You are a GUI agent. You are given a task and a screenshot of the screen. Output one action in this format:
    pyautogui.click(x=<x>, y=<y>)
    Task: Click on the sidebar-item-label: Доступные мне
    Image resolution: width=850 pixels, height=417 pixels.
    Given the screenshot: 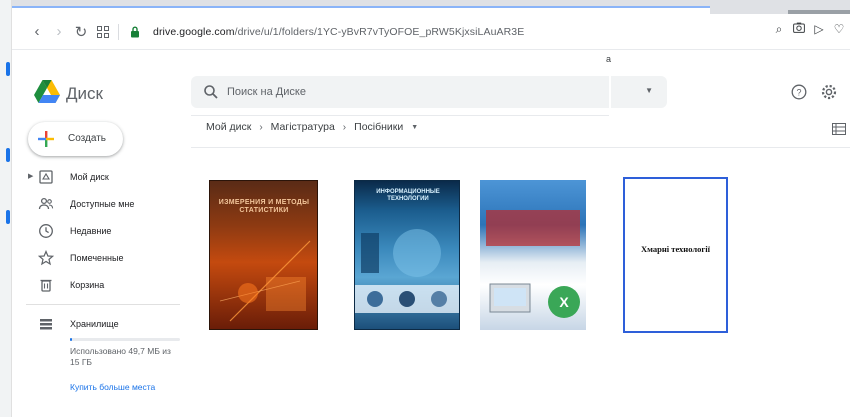 What is the action you would take?
    pyautogui.click(x=102, y=204)
    